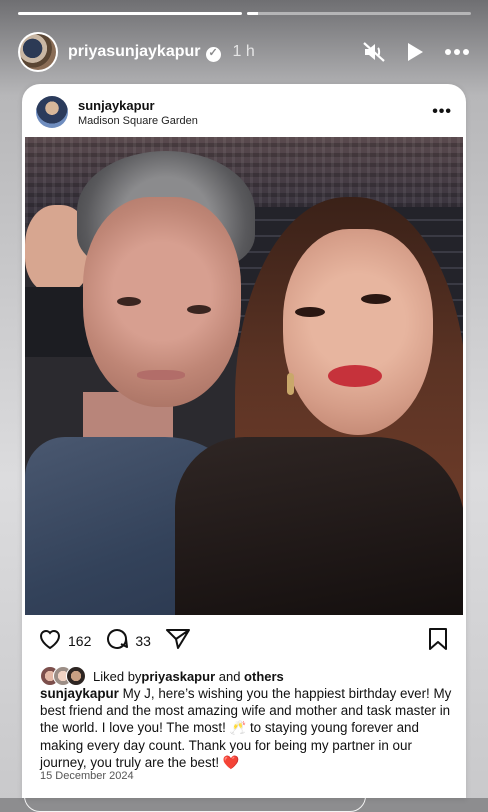 The width and height of the screenshot is (488, 812). What do you see at coordinates (231, 762) in the screenshot?
I see `caption-emoji-heart: ❤️` at bounding box center [231, 762].